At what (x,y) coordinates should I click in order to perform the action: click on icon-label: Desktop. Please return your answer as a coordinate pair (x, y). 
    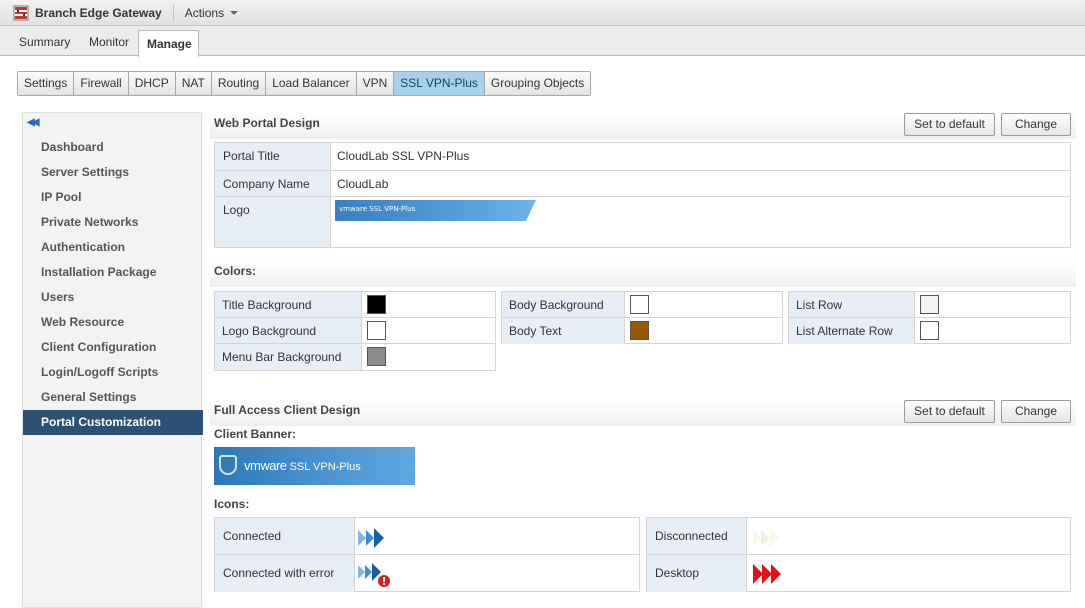
    Looking at the image, I should click on (697, 573).